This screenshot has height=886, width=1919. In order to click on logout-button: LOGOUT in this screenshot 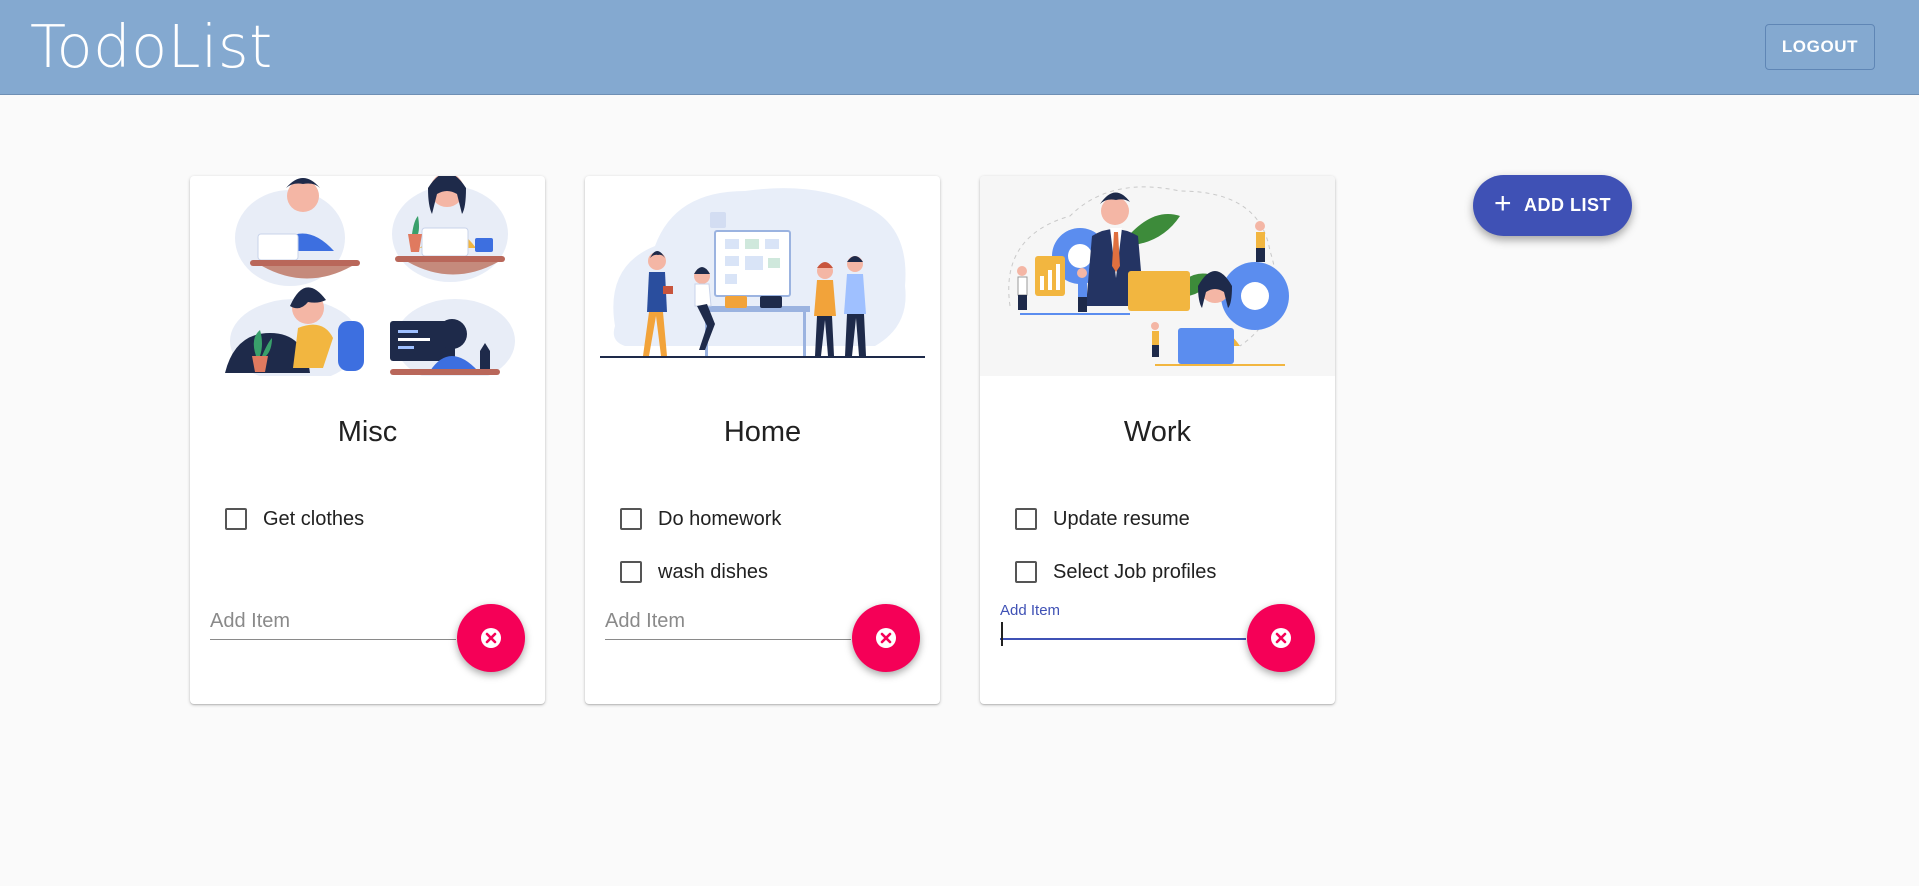, I will do `click(1820, 47)`.